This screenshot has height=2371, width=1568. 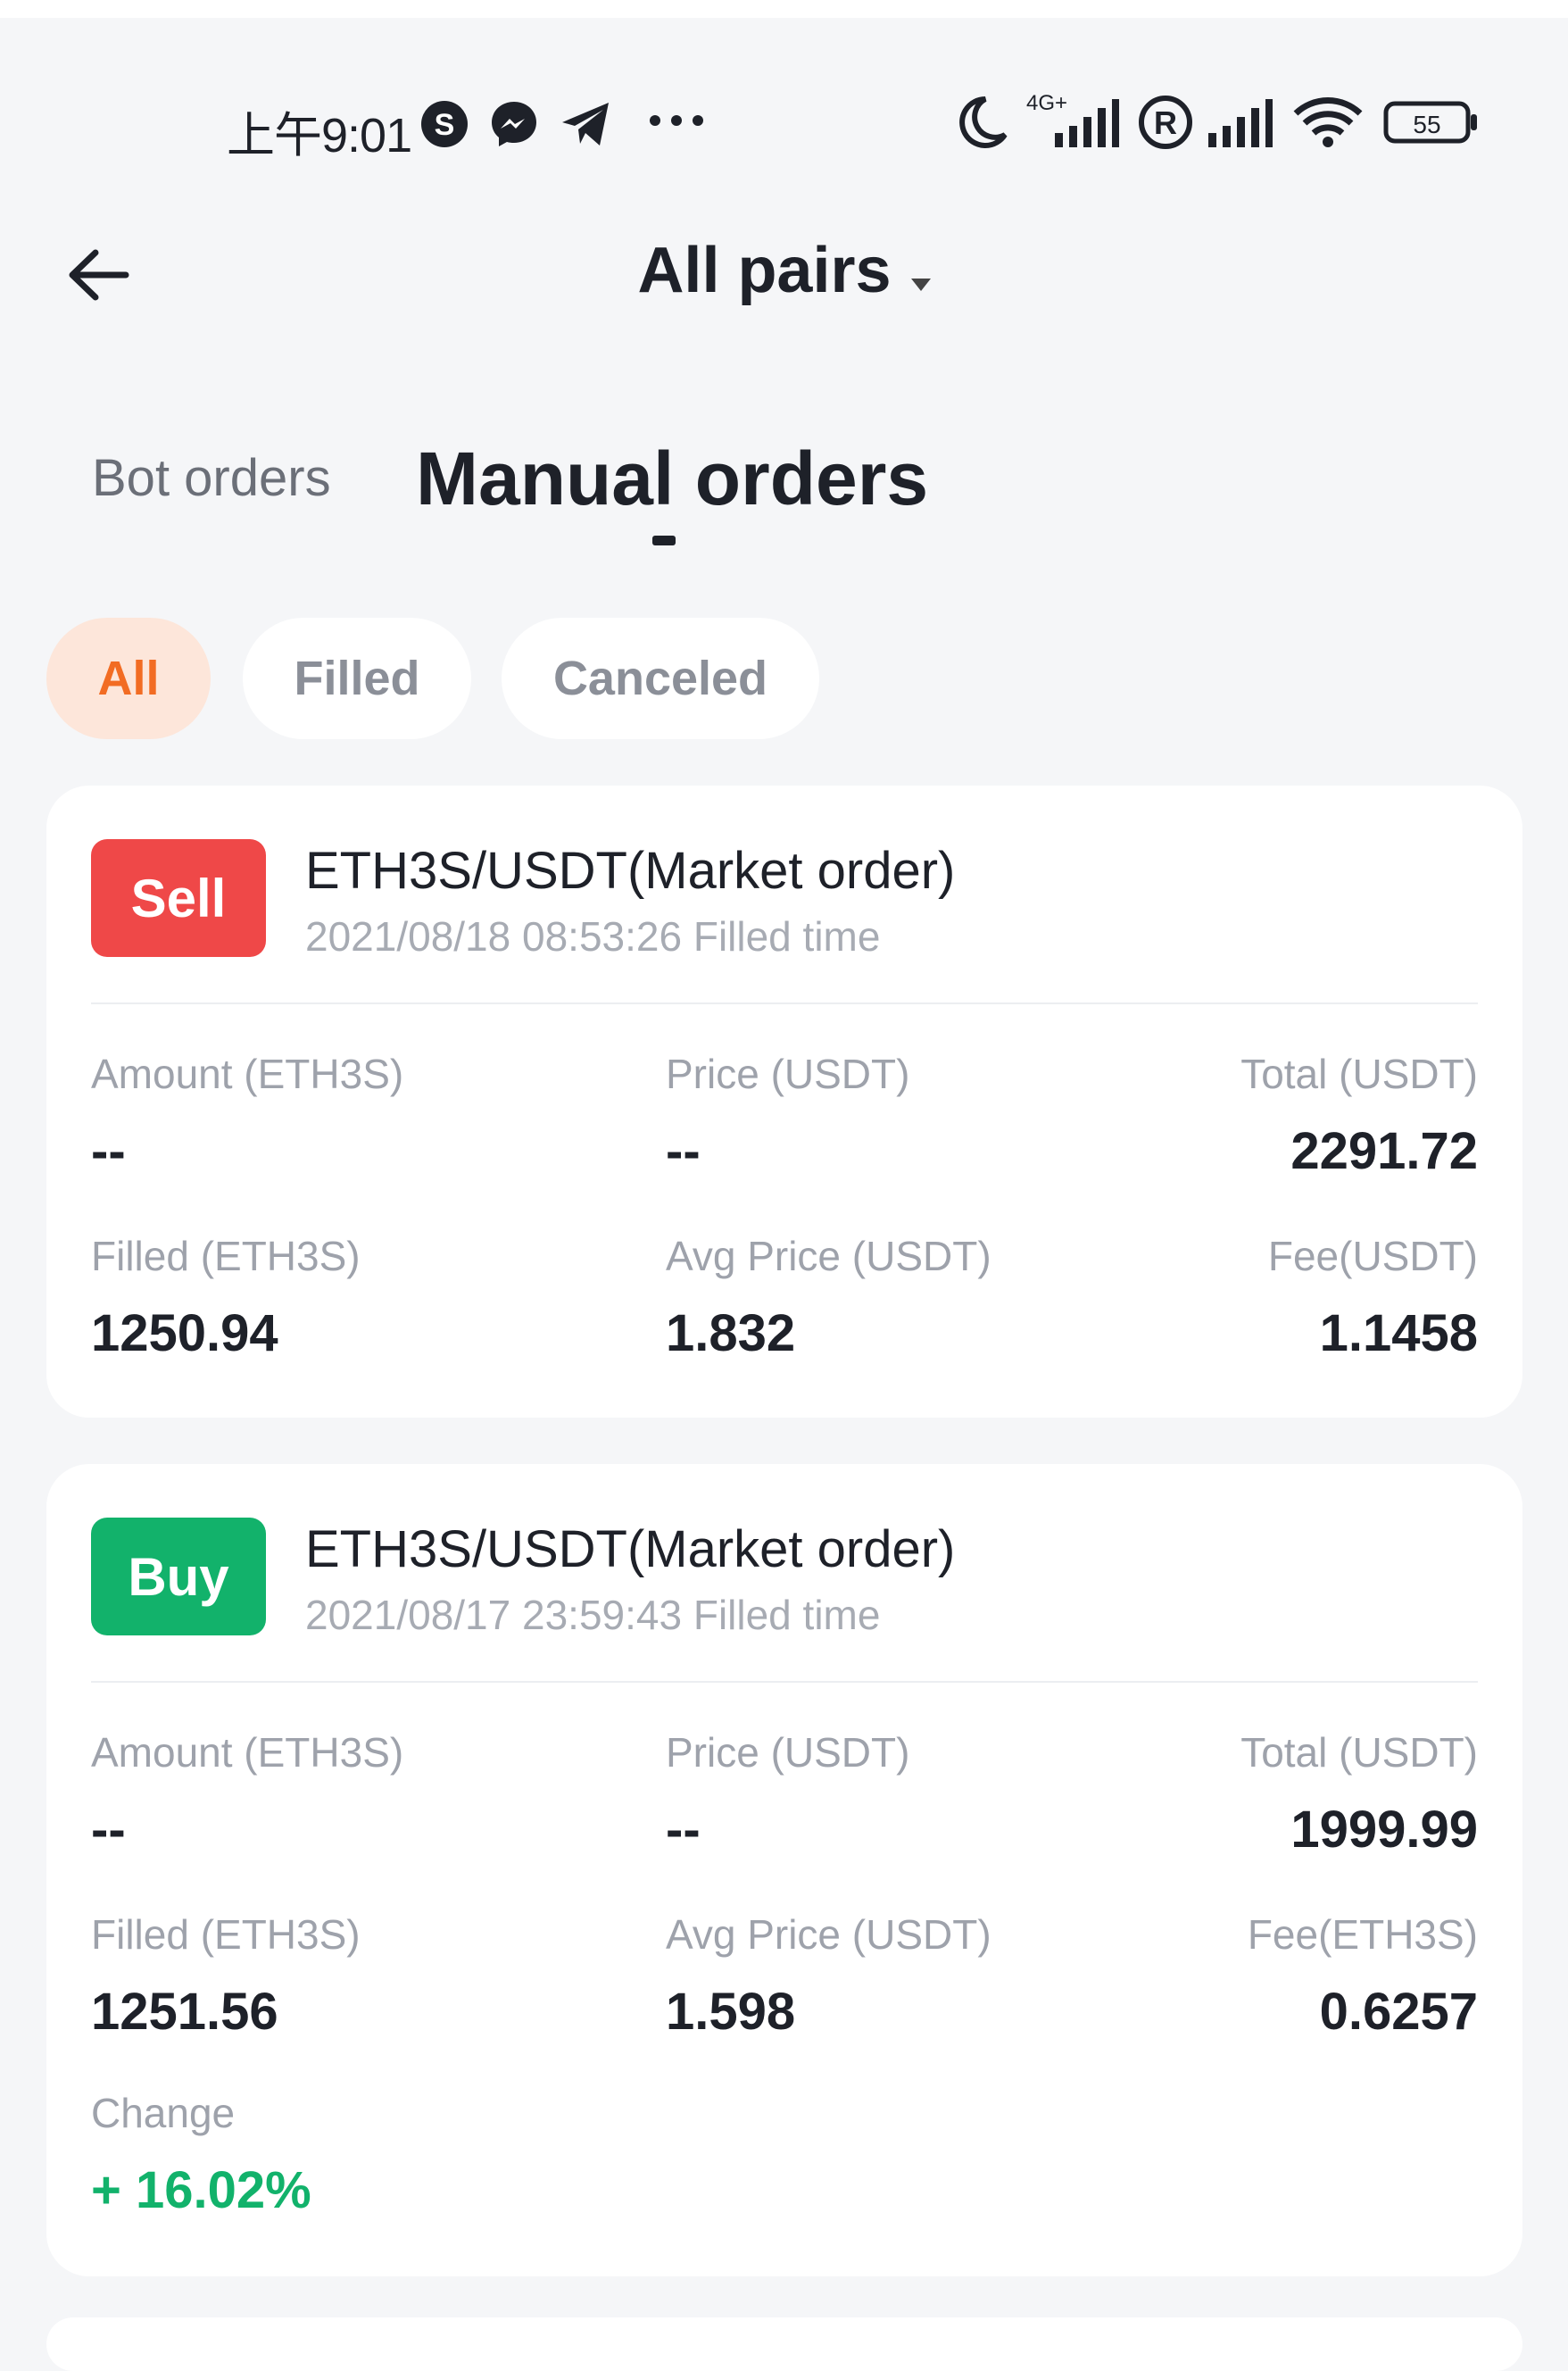 What do you see at coordinates (163, 2113) in the screenshot?
I see `change-label: Change` at bounding box center [163, 2113].